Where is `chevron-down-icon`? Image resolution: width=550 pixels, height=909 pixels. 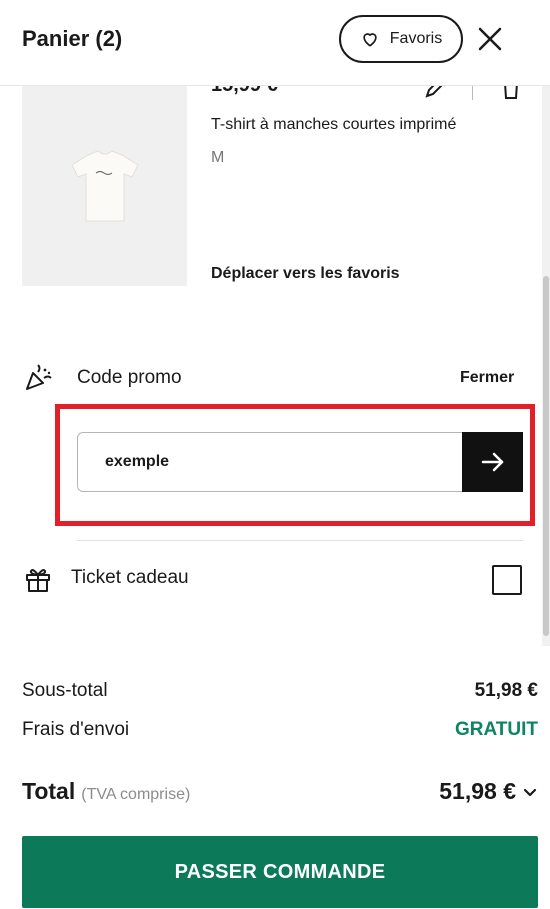
chevron-down-icon is located at coordinates (530, 792).